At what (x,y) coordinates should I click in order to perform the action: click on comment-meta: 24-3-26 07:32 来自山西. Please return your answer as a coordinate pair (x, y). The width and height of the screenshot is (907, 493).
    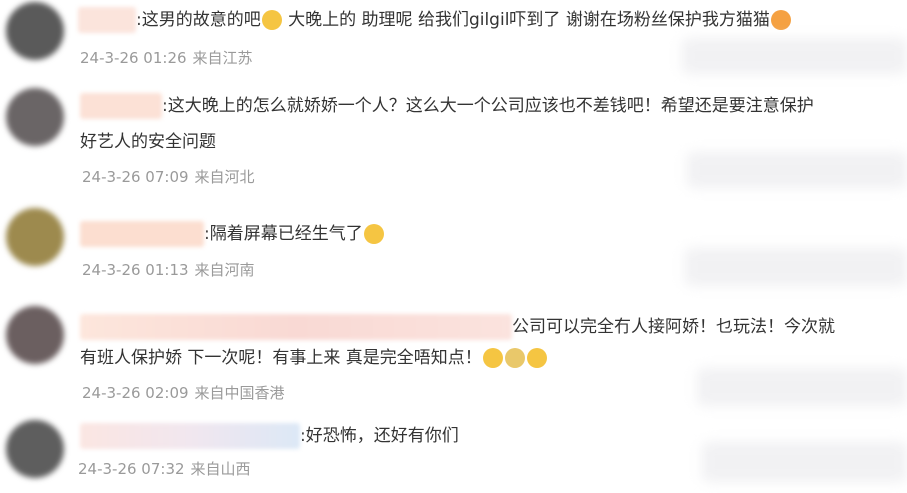
    Looking at the image, I should click on (164, 468).